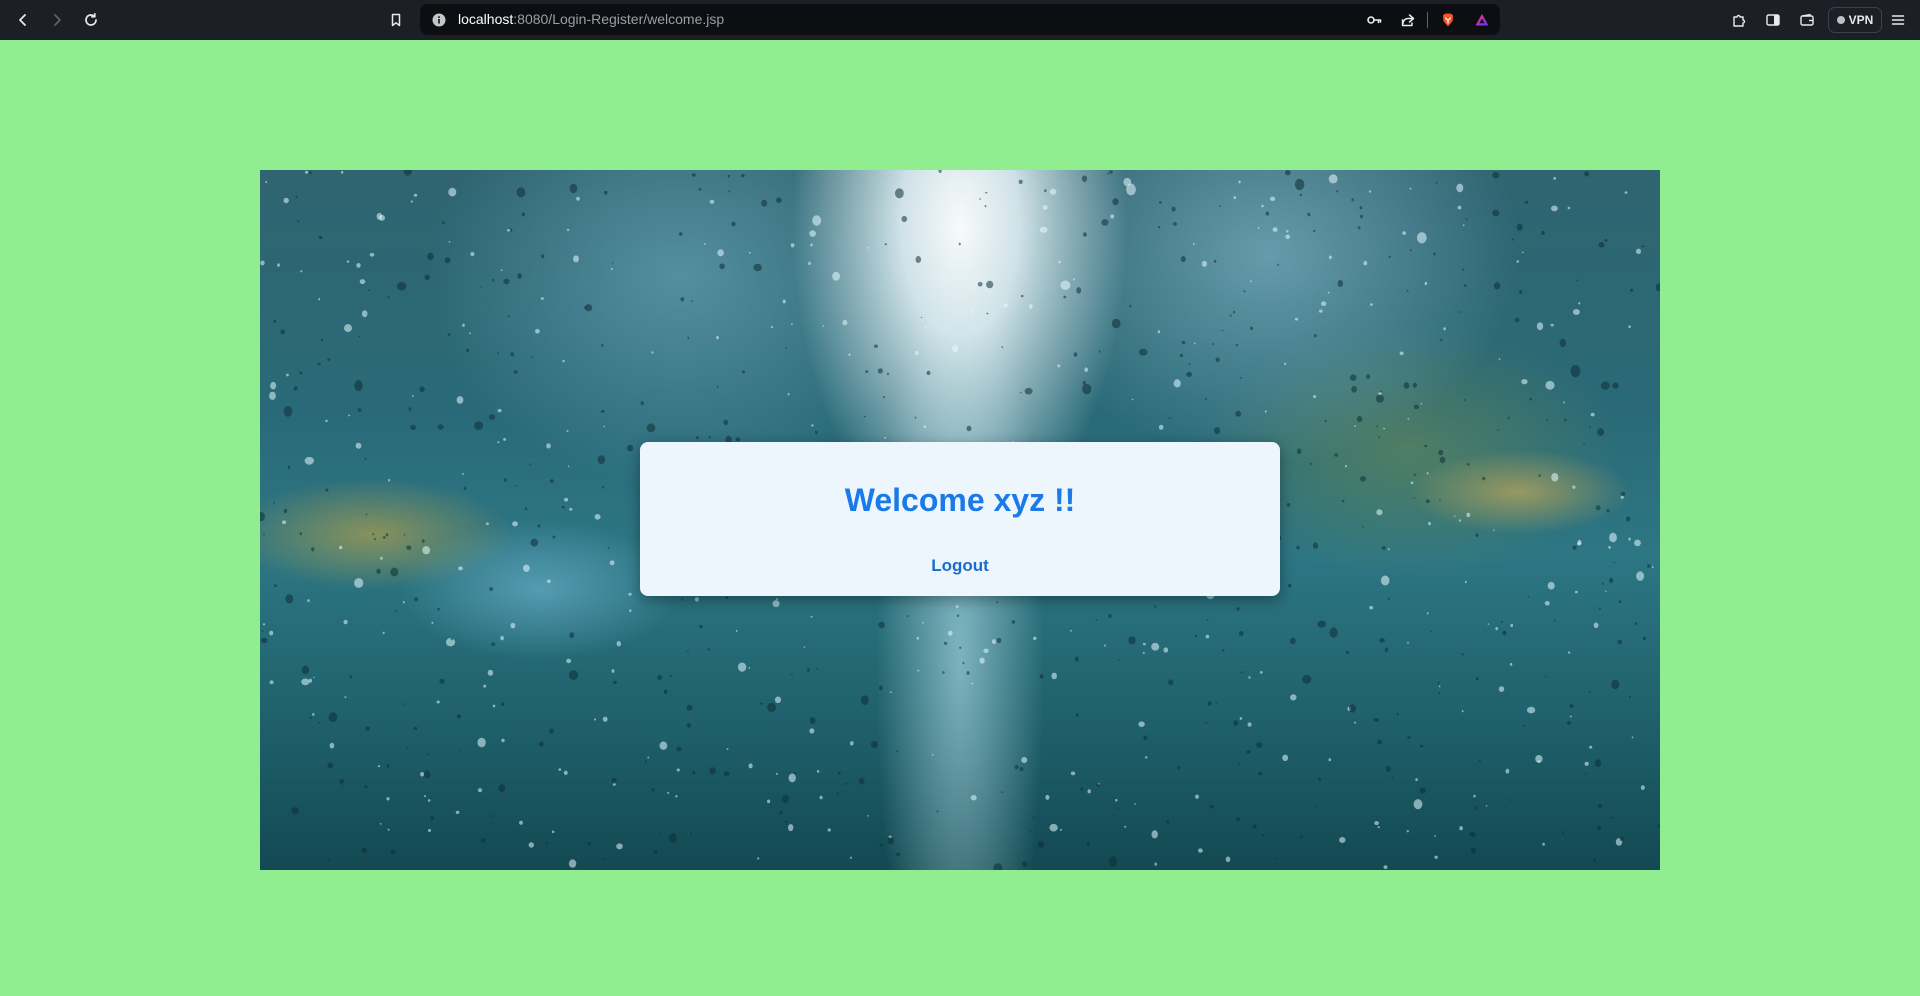 This screenshot has width=1920, height=996. What do you see at coordinates (619, 19) in the screenshot?
I see `url-path: :8080/Login-Register/welcome.jsp` at bounding box center [619, 19].